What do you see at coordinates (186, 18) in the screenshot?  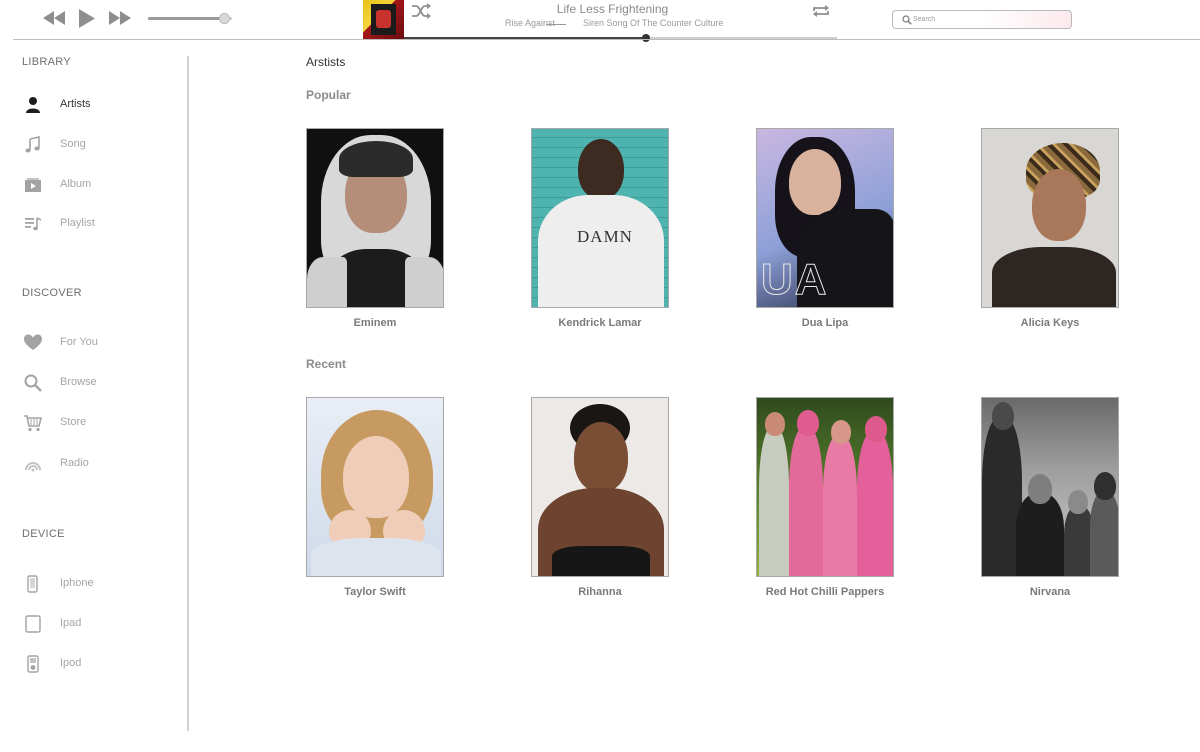 I see `volume-fill` at bounding box center [186, 18].